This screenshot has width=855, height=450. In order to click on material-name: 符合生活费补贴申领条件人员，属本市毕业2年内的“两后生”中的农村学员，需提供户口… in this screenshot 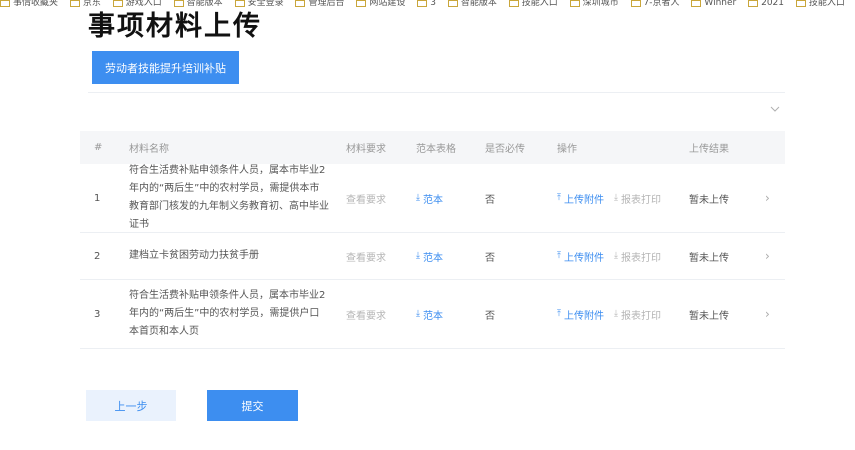, I will do `click(227, 313)`.